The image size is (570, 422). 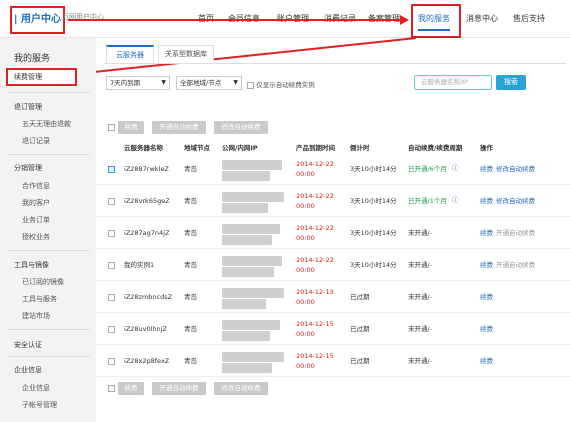 I want to click on sidebar-title: 我的服务, so click(x=32, y=59).